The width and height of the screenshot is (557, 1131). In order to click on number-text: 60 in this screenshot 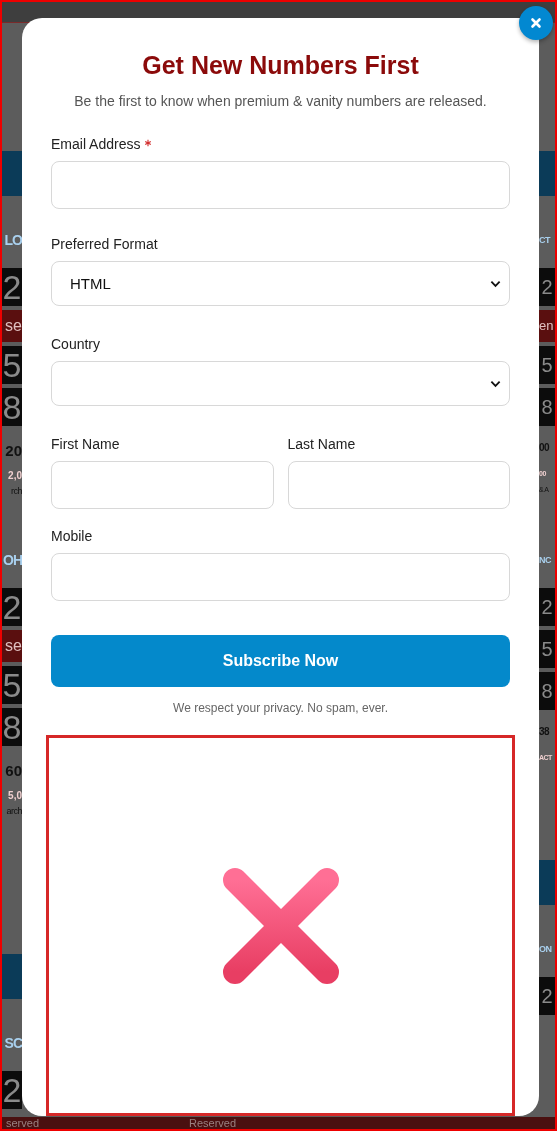, I will do `click(13, 771)`.